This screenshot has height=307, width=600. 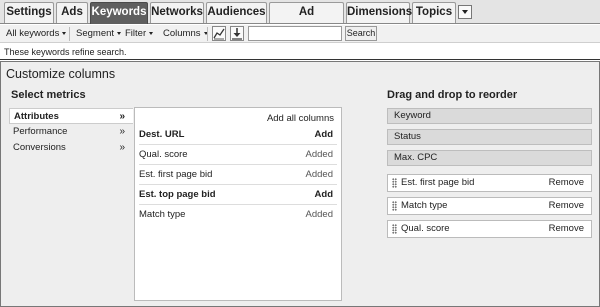 What do you see at coordinates (489, 158) in the screenshot?
I see `fixed-column-max-cpc: Max. CPC` at bounding box center [489, 158].